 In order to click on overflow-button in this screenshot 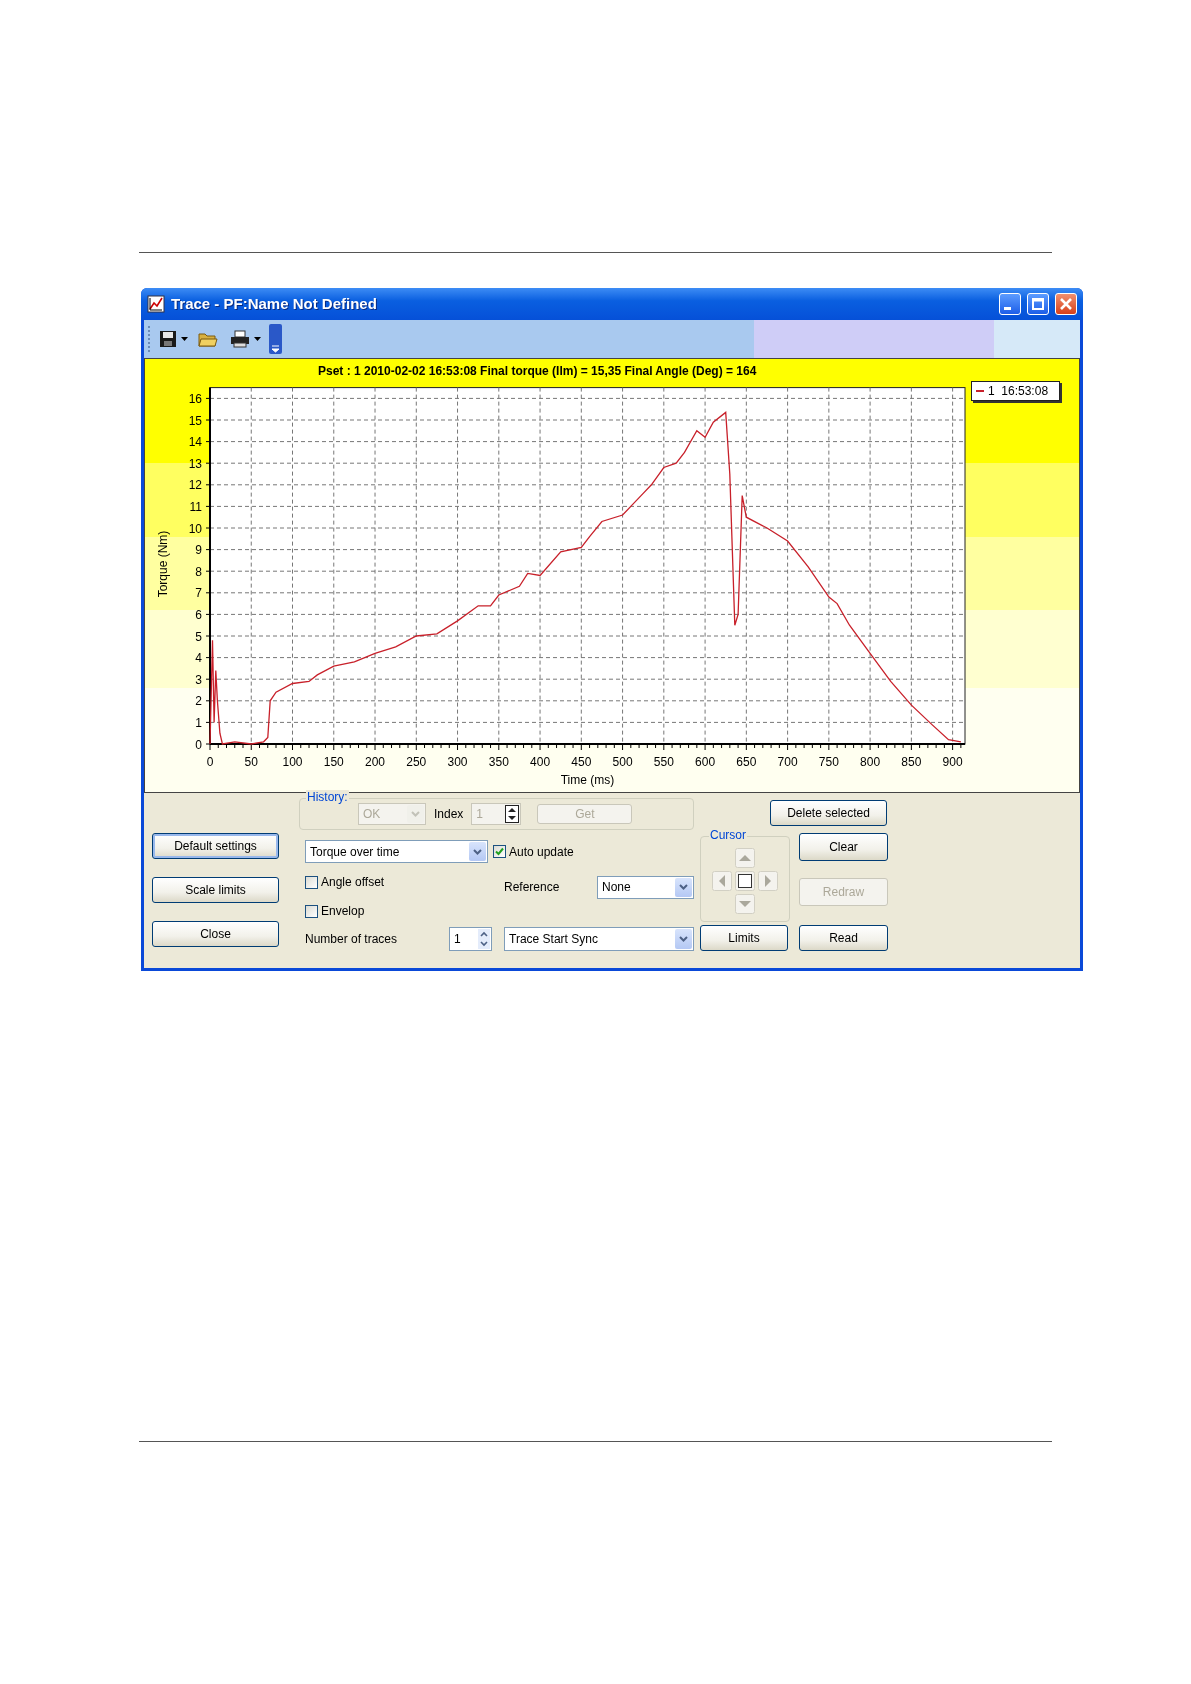, I will do `click(275, 339)`.